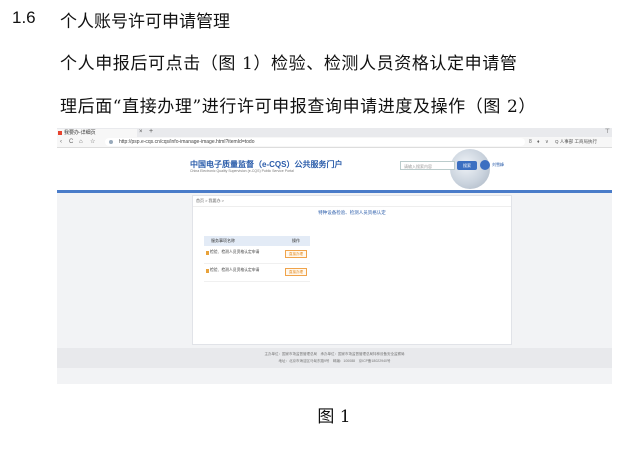 Image resolution: width=640 pixels, height=461 pixels. Describe the element at coordinates (547, 142) in the screenshot. I see `chevron-down-icon: ∨` at that location.